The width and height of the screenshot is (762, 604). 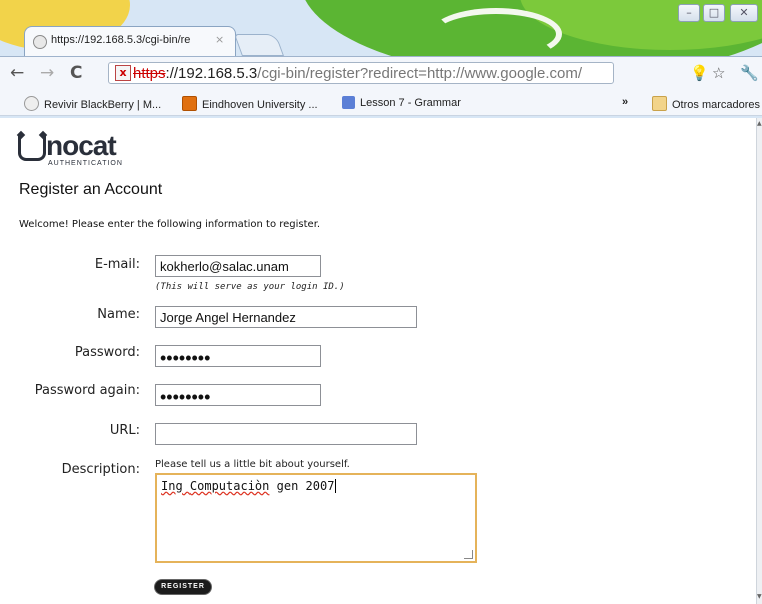 I want to click on logo-subtitle: AUTHENTICATION, so click(x=85, y=163).